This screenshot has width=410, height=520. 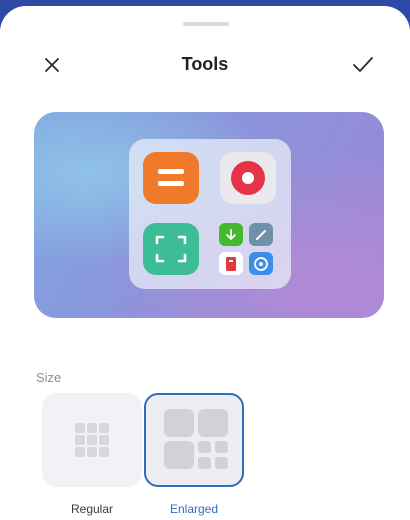 What do you see at coordinates (231, 263) in the screenshot?
I see `book-app-icon` at bounding box center [231, 263].